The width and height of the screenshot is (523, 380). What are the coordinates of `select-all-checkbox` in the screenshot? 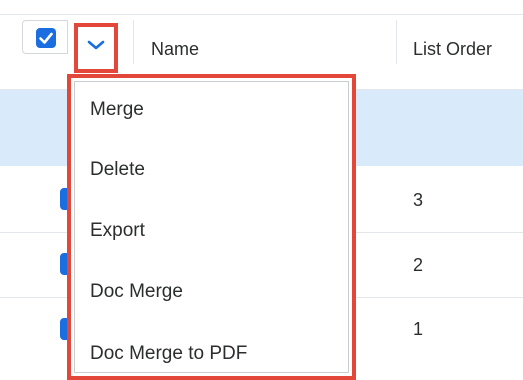 It's located at (46, 38).